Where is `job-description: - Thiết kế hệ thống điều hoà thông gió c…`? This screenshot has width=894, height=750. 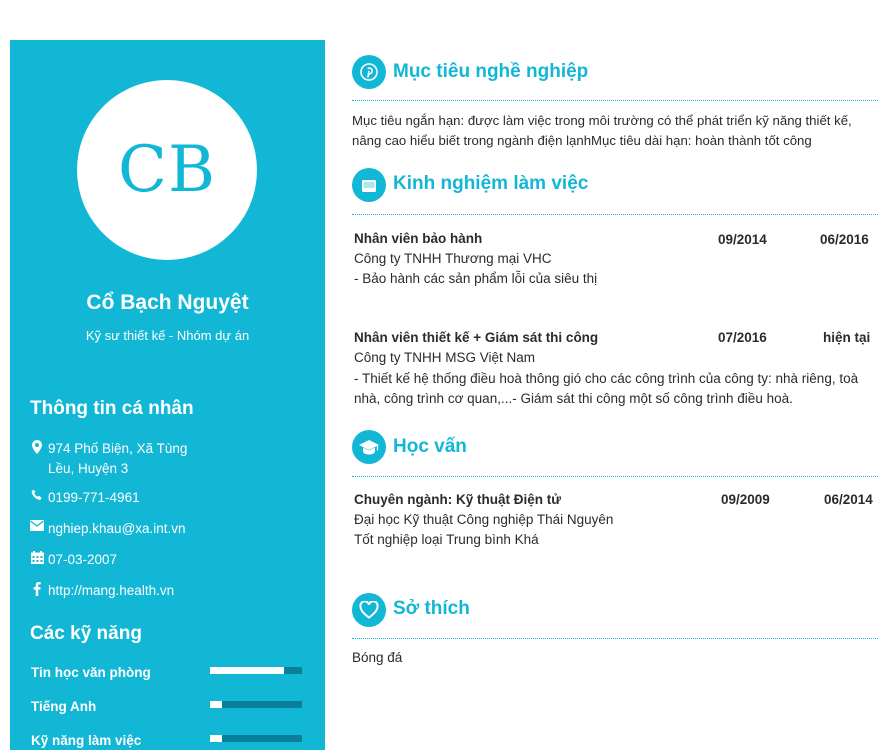
job-description: - Thiết kế hệ thống điều hoà thông gió c… is located at coordinates (606, 388).